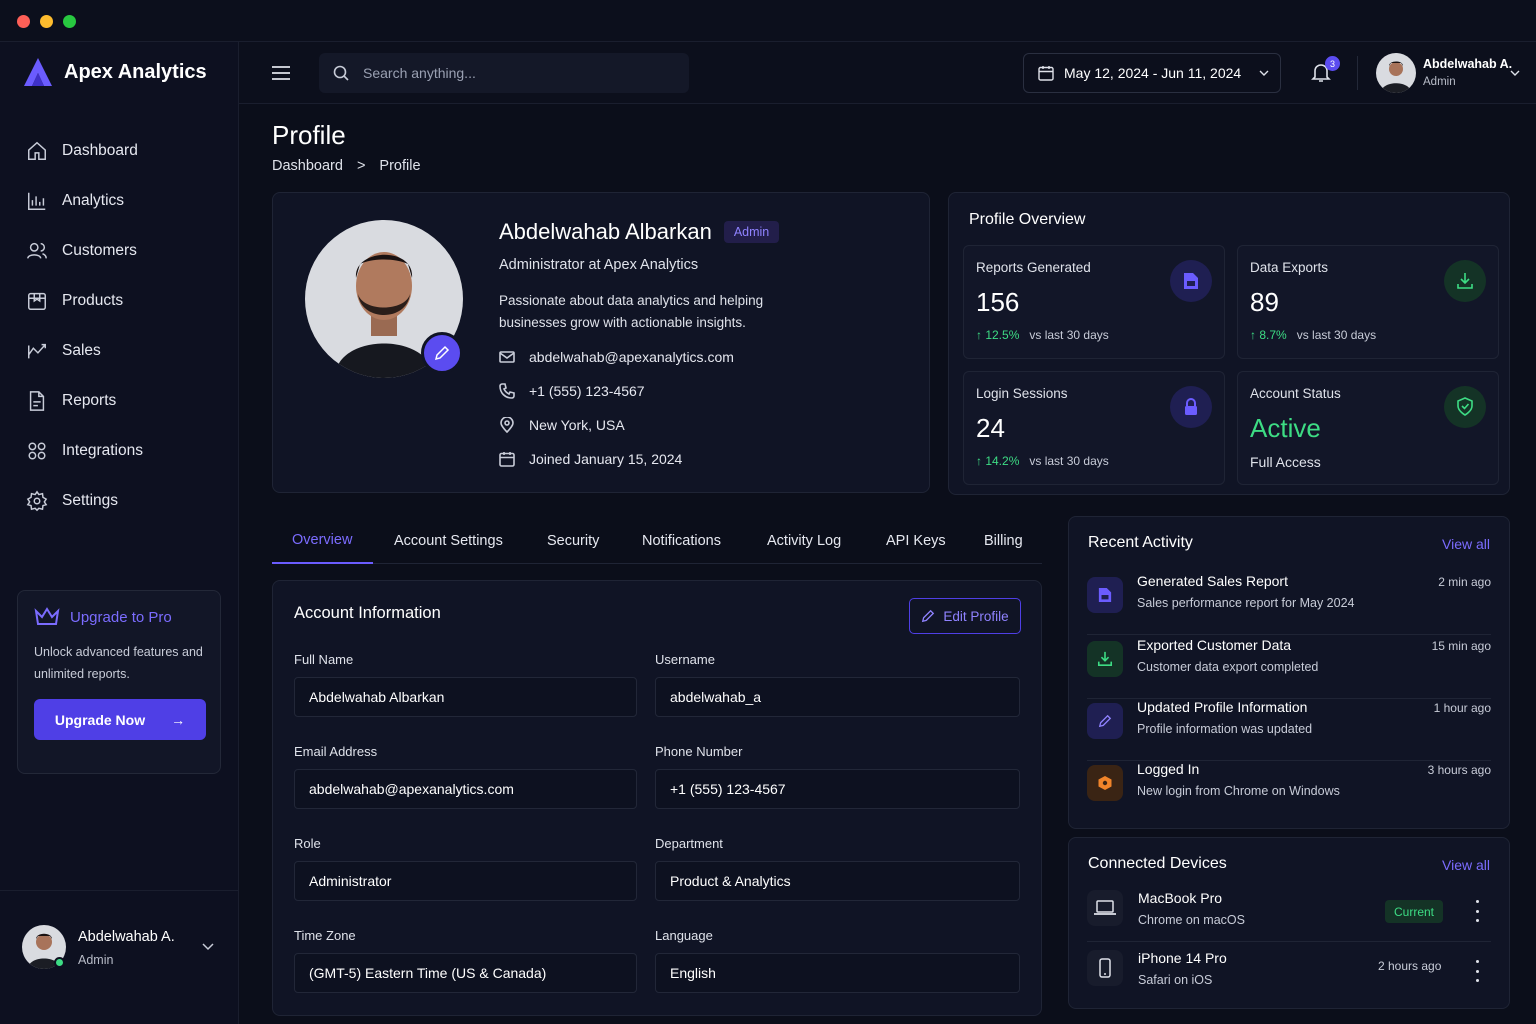  What do you see at coordinates (1157, 863) in the screenshot?
I see `connected-devices-title: Connected Devices` at bounding box center [1157, 863].